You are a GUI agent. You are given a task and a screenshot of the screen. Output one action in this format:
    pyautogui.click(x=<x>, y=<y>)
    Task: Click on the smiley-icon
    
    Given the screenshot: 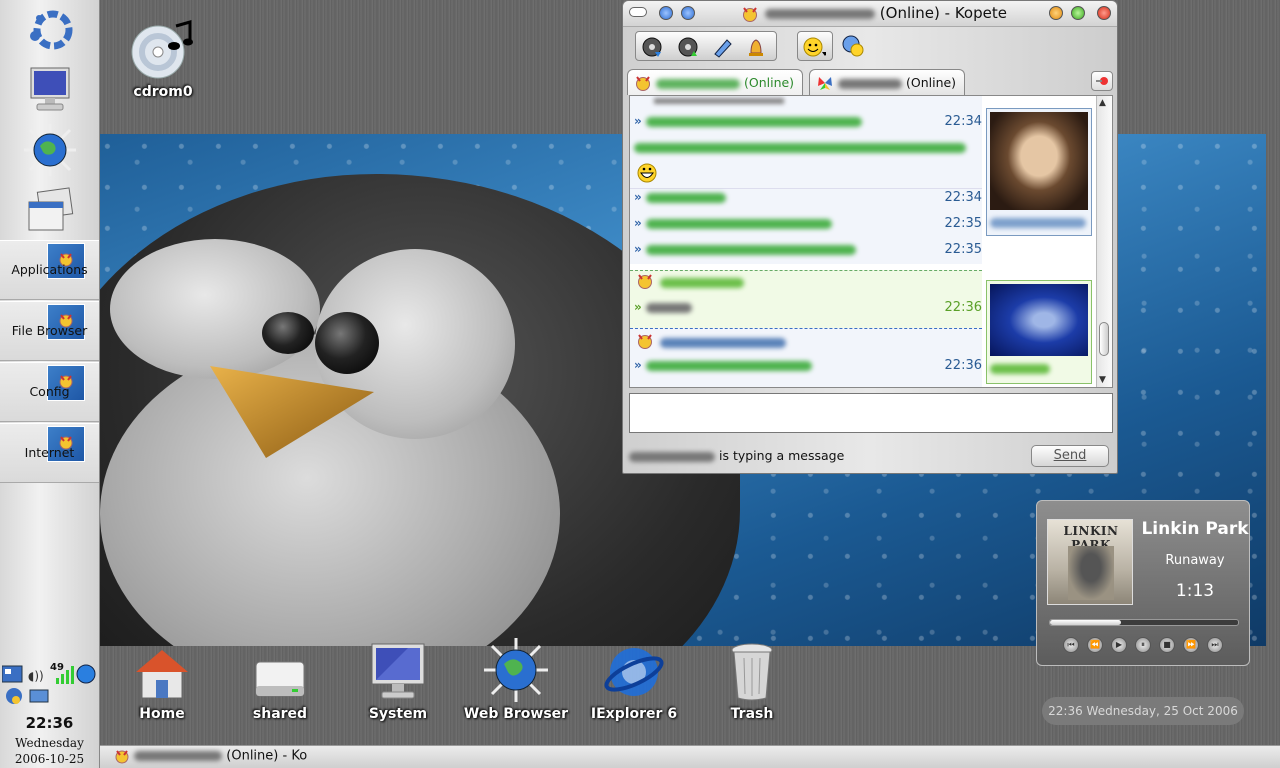 What is the action you would take?
    pyautogui.click(x=814, y=47)
    